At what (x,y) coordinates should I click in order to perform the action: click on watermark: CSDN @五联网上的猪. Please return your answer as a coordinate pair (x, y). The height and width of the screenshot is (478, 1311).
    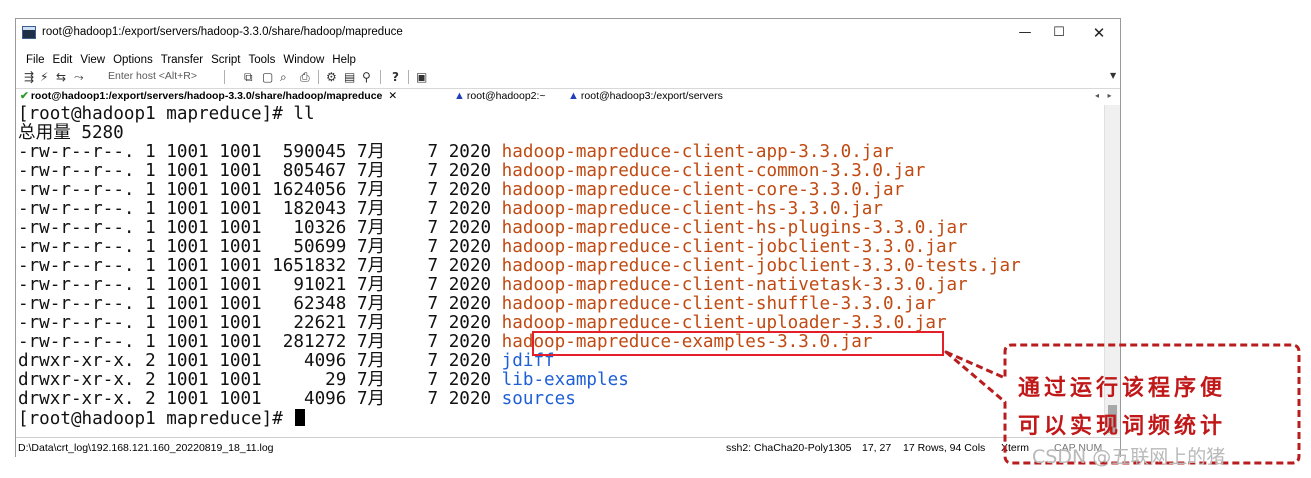
    Looking at the image, I should click on (1129, 457).